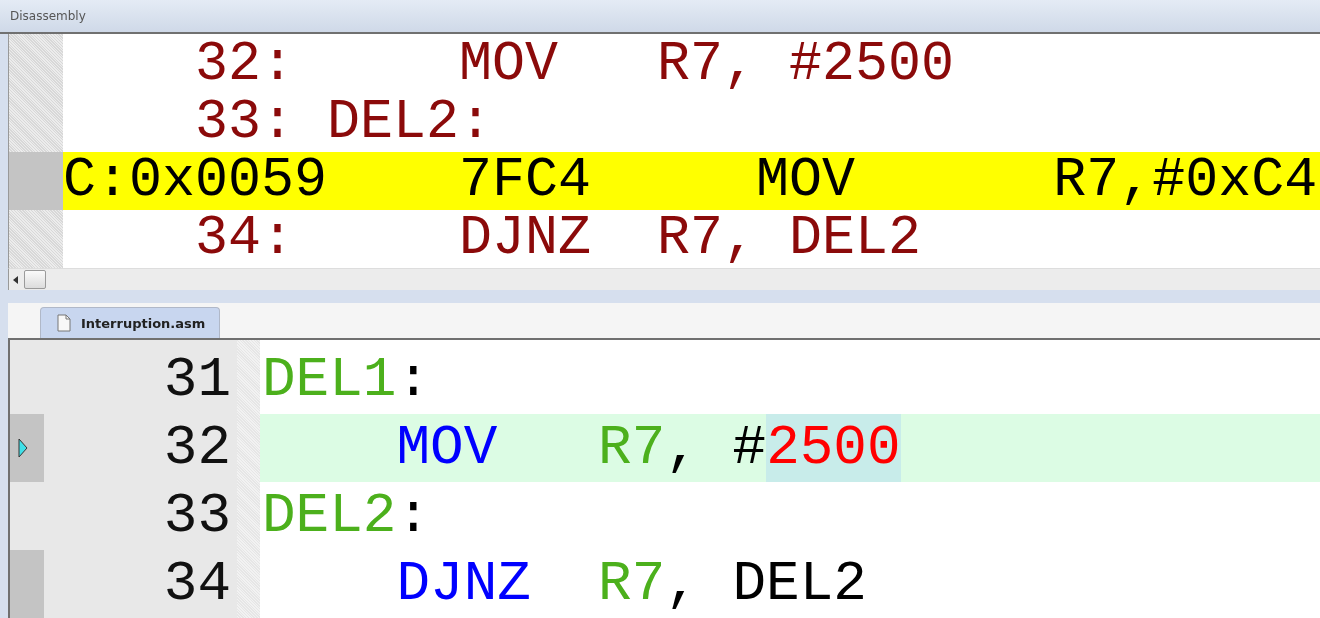 Image resolution: width=1320 pixels, height=618 pixels. What do you see at coordinates (691, 180) in the screenshot?
I see `disassembly-row: C:0x0059 7FC4 MOV R7,#0xC4` at bounding box center [691, 180].